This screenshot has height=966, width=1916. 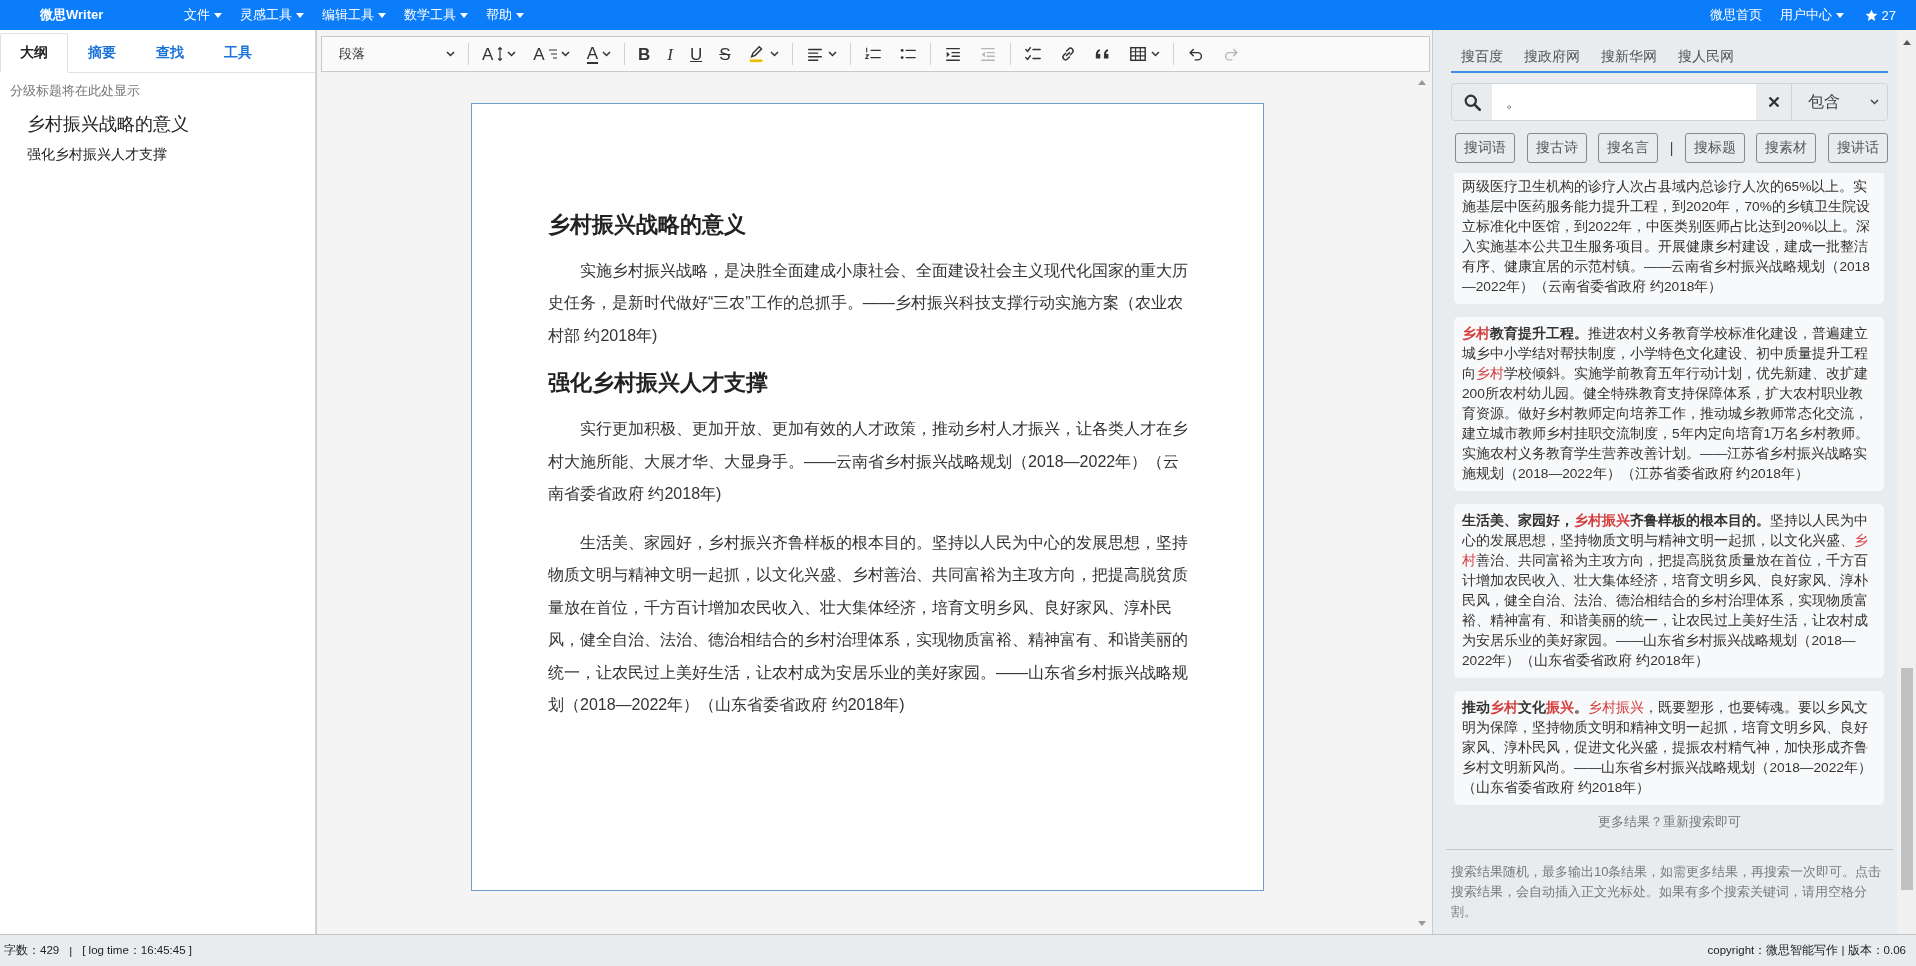 I want to click on strikethrough-button: S, so click(x=725, y=54).